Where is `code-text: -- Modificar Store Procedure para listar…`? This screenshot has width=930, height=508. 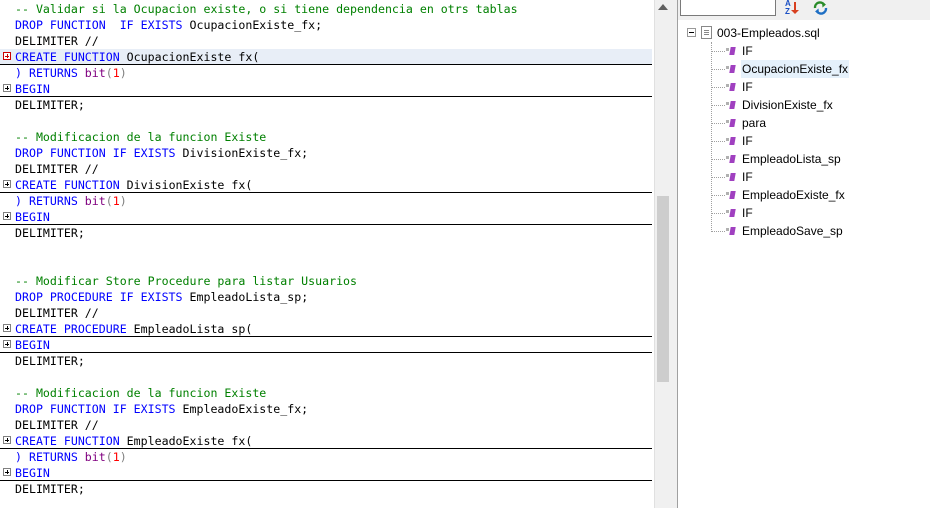 code-text: -- Modificar Store Procedure para listar… is located at coordinates (186, 281).